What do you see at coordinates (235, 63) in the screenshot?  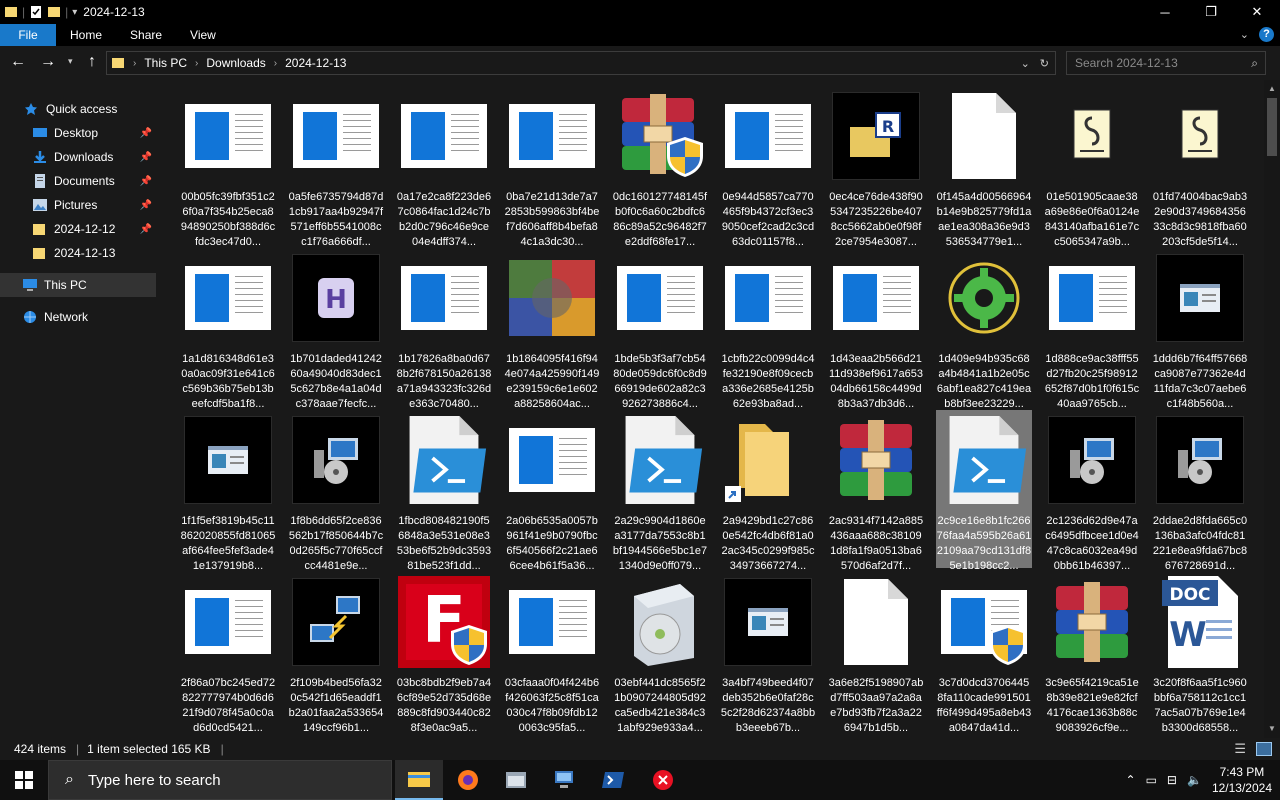 I see `breadcrumb-downloads: Downloads` at bounding box center [235, 63].